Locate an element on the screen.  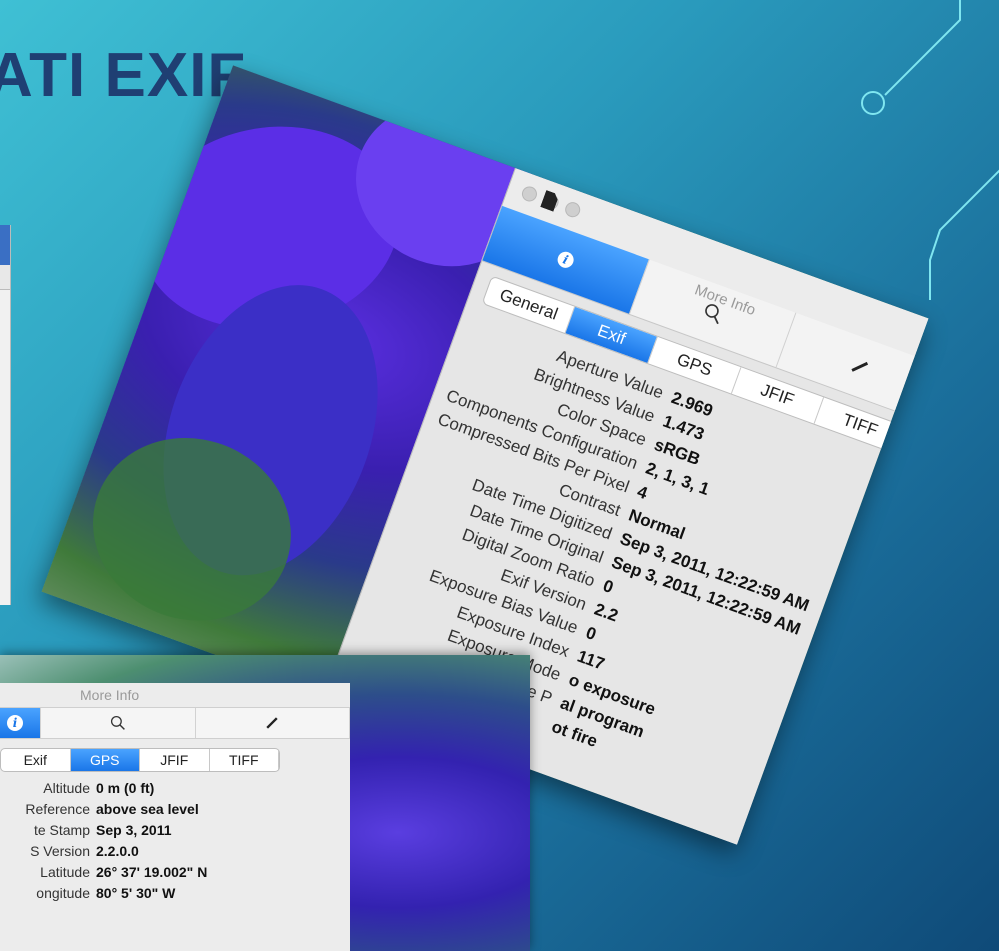
tab-tiff: TIFF is located at coordinates (244, 760).